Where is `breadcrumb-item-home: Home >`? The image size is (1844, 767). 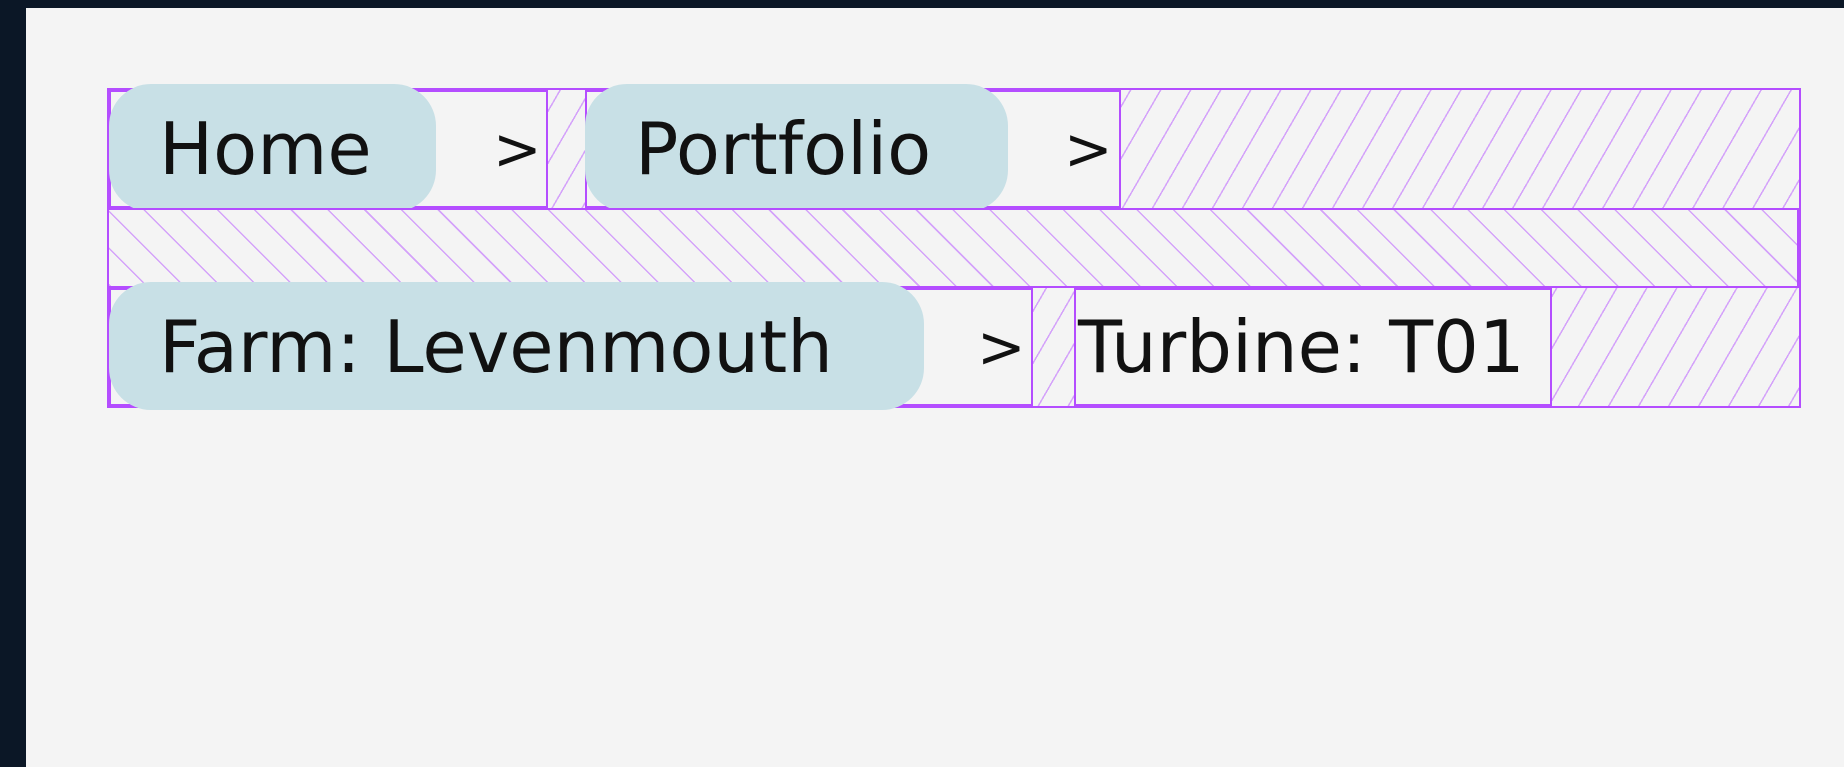 breadcrumb-item-home: Home > is located at coordinates (328, 148).